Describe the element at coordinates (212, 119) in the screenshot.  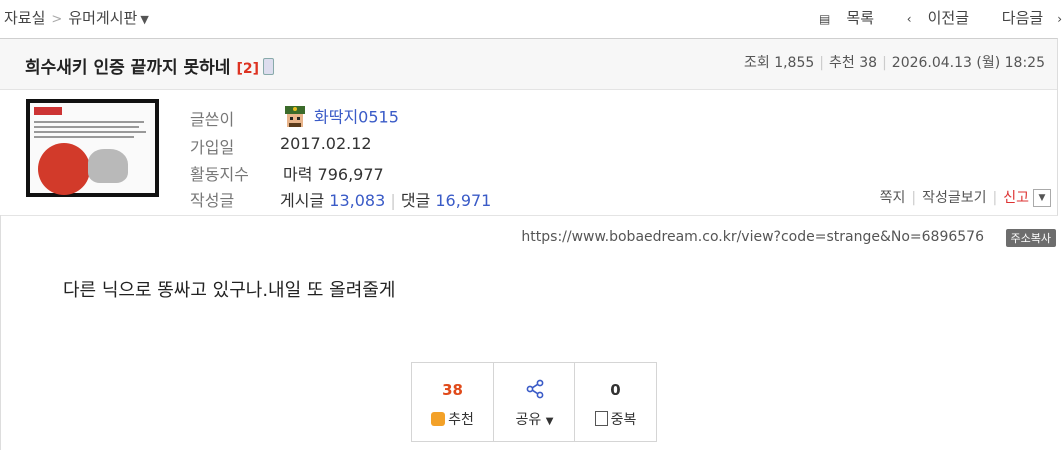
I see `writer-label: 글쓴이` at that location.